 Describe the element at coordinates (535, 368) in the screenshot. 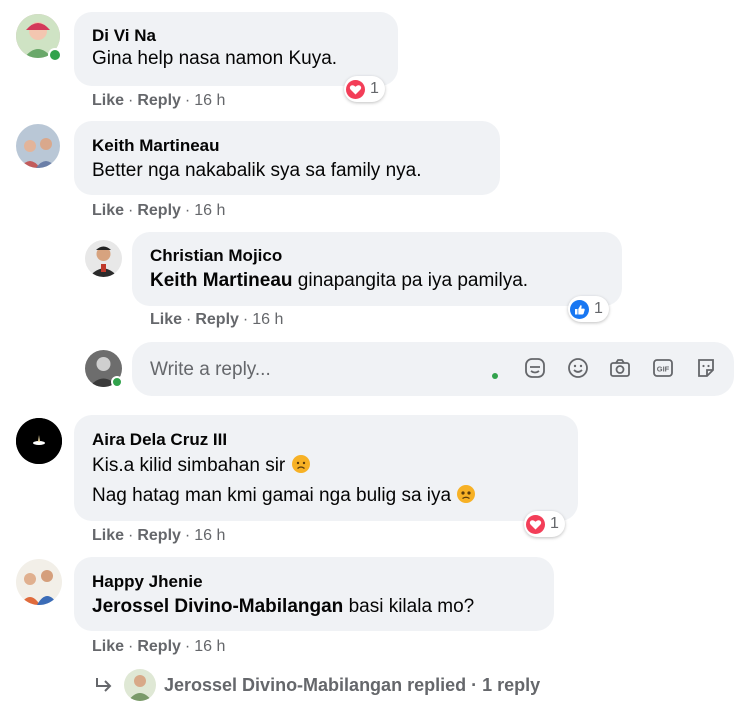

I see `emoji-sticker-icon` at that location.